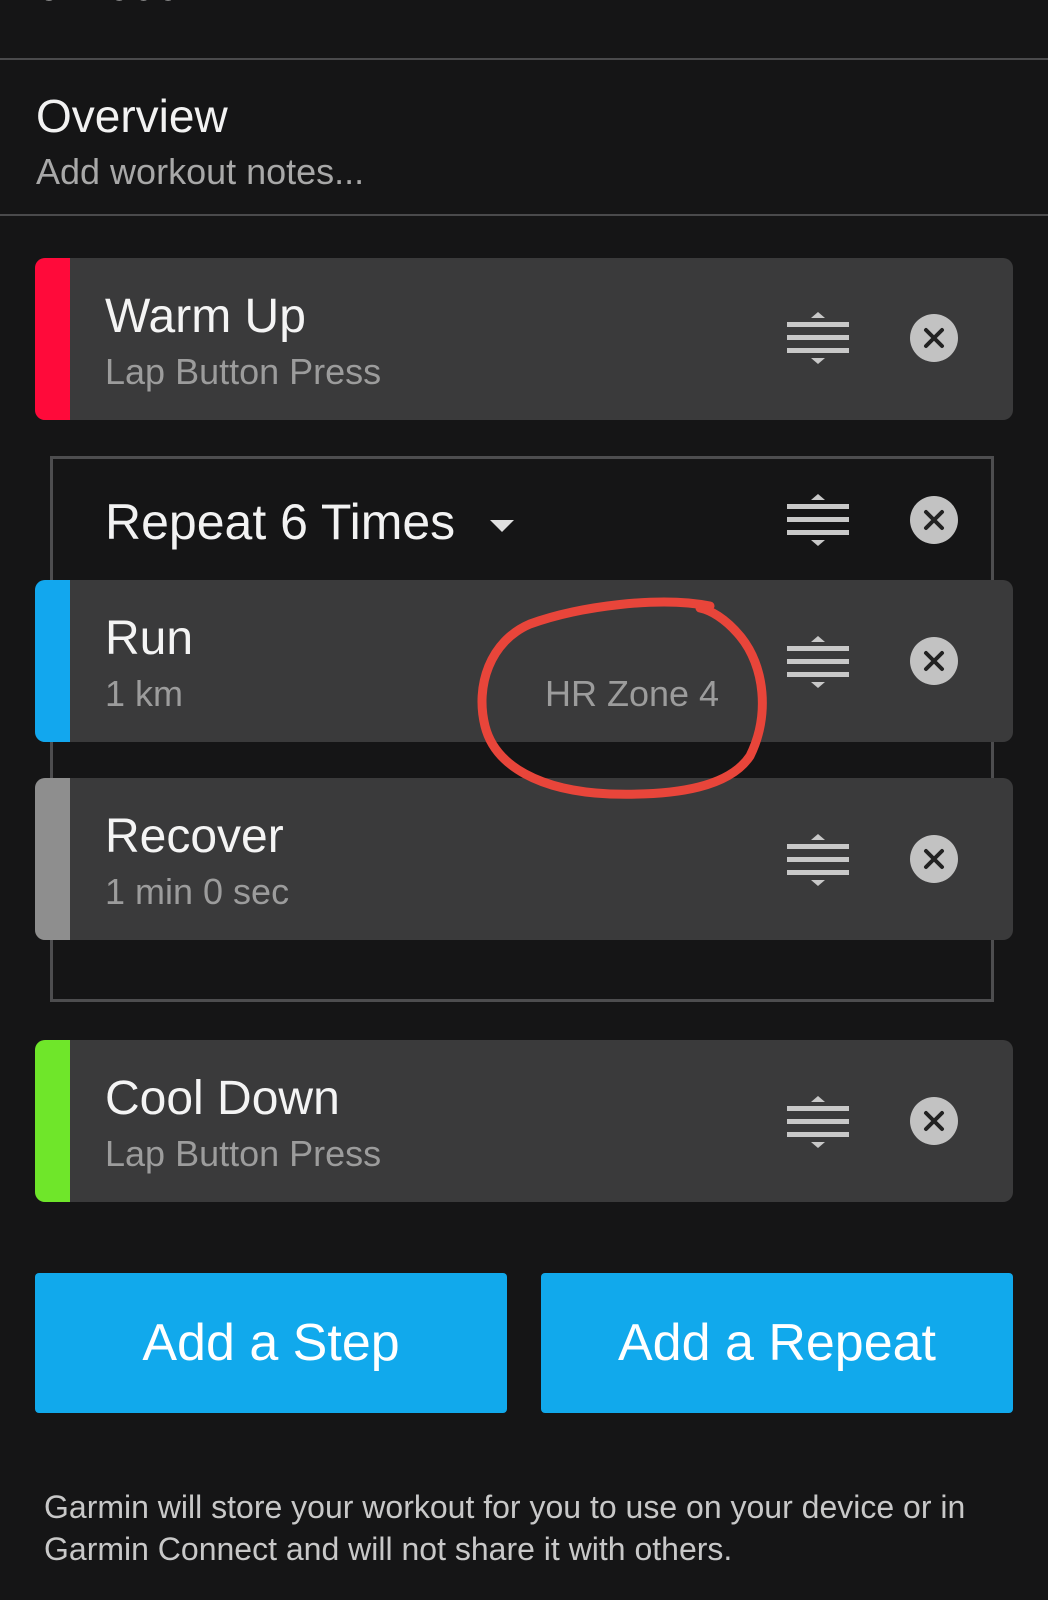 The height and width of the screenshot is (1600, 1048). What do you see at coordinates (197, 891) in the screenshot?
I see `step-duration: 1 min 0 sec` at bounding box center [197, 891].